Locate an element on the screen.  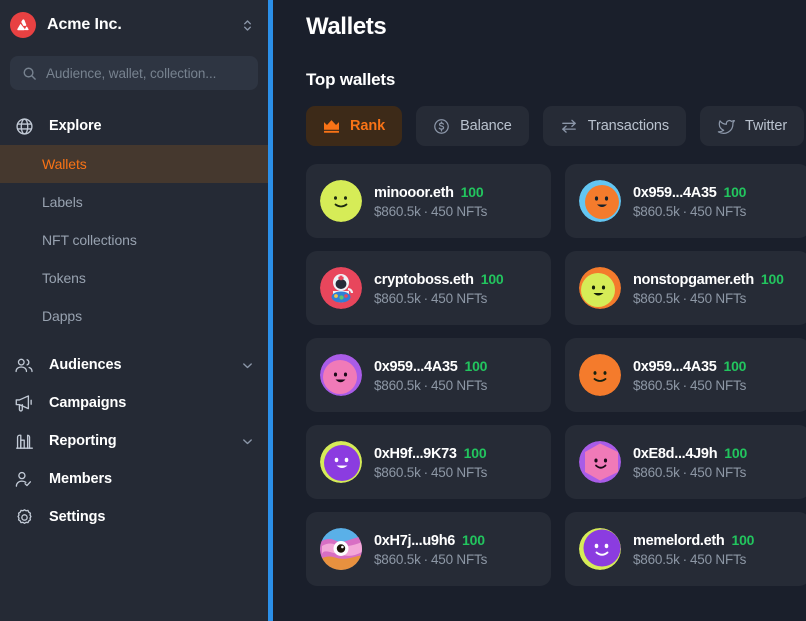
wallet-card: memelord.eth 100 $860.5k · 450 NFTs is located at coordinates (685, 549).